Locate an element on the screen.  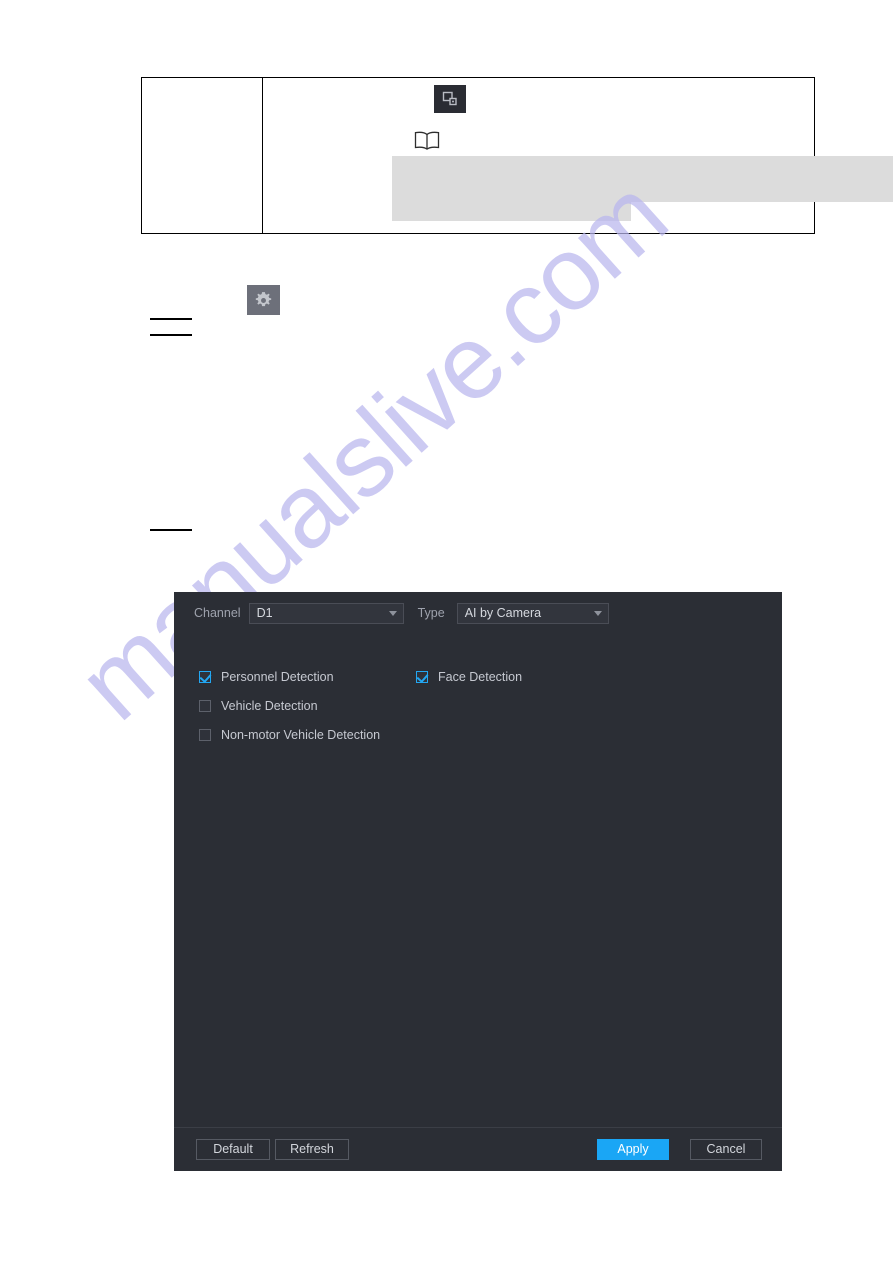
note-table is located at coordinates (517, 155).